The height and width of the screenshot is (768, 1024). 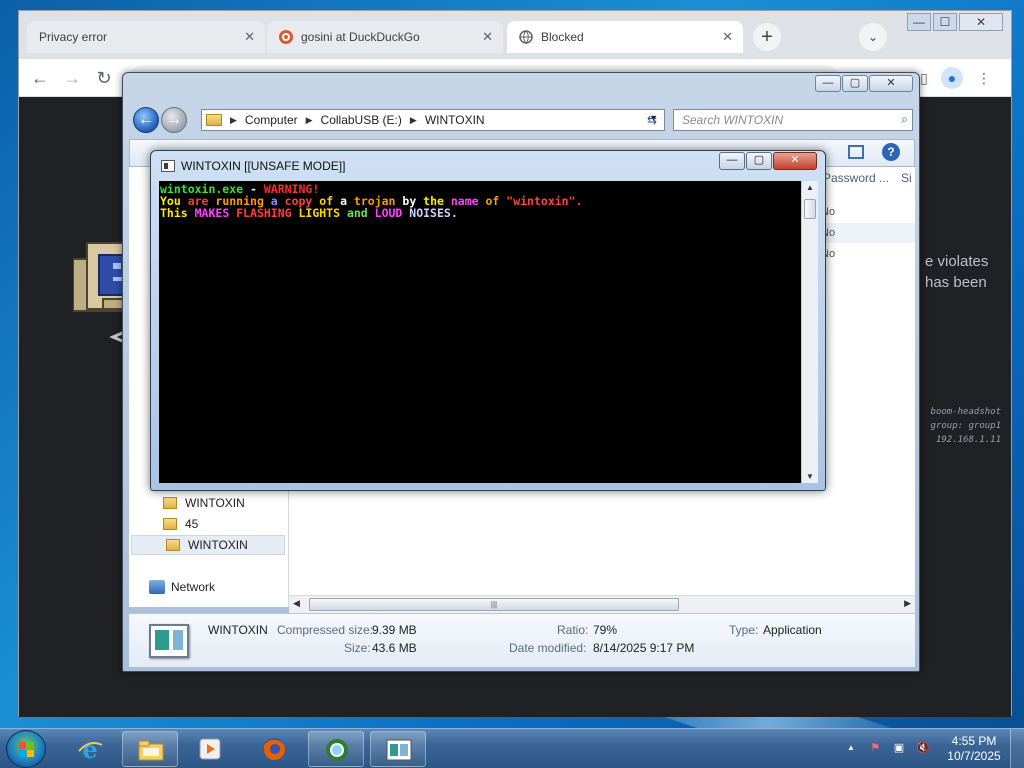 I want to click on volume-muted-icon: 🔇, so click(x=923, y=748).